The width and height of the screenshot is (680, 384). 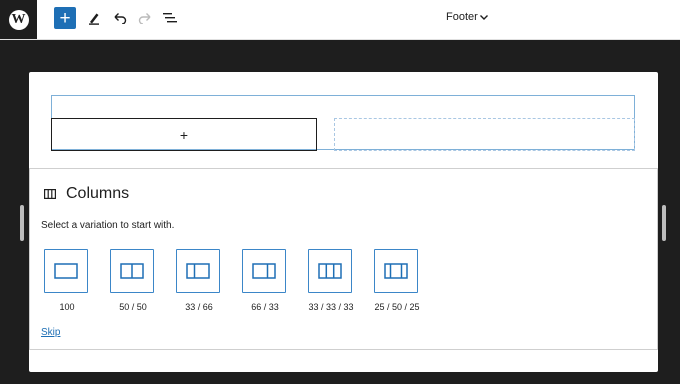 I want to click on redo-icon, so click(x=144, y=18).